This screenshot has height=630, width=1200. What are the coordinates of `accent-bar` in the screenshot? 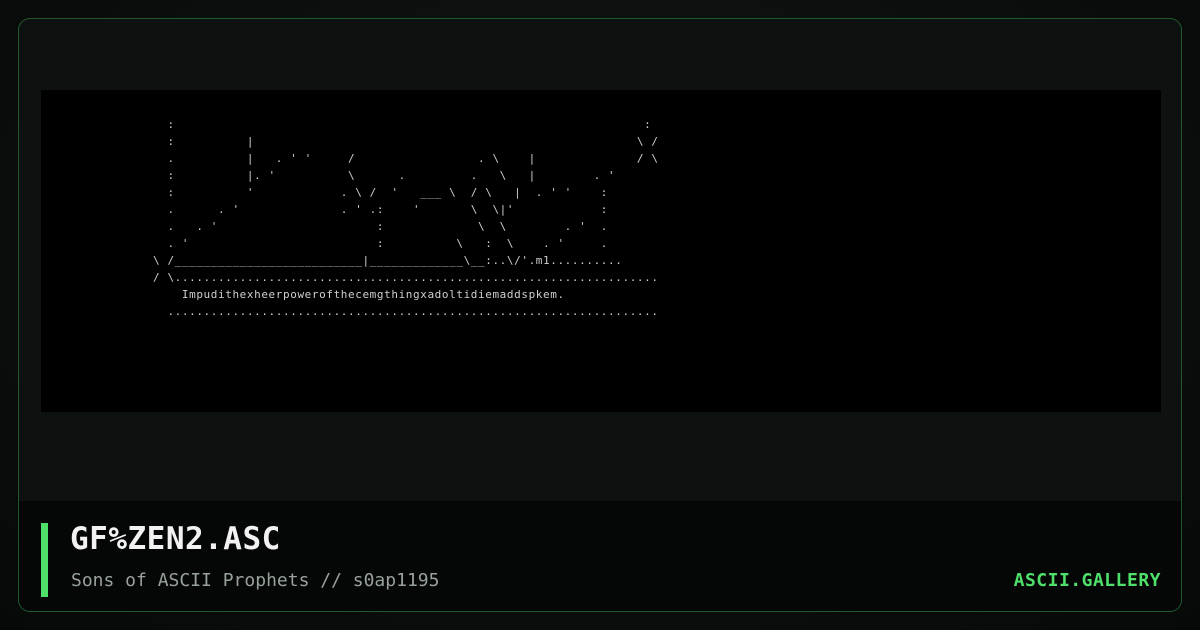 It's located at (44, 560).